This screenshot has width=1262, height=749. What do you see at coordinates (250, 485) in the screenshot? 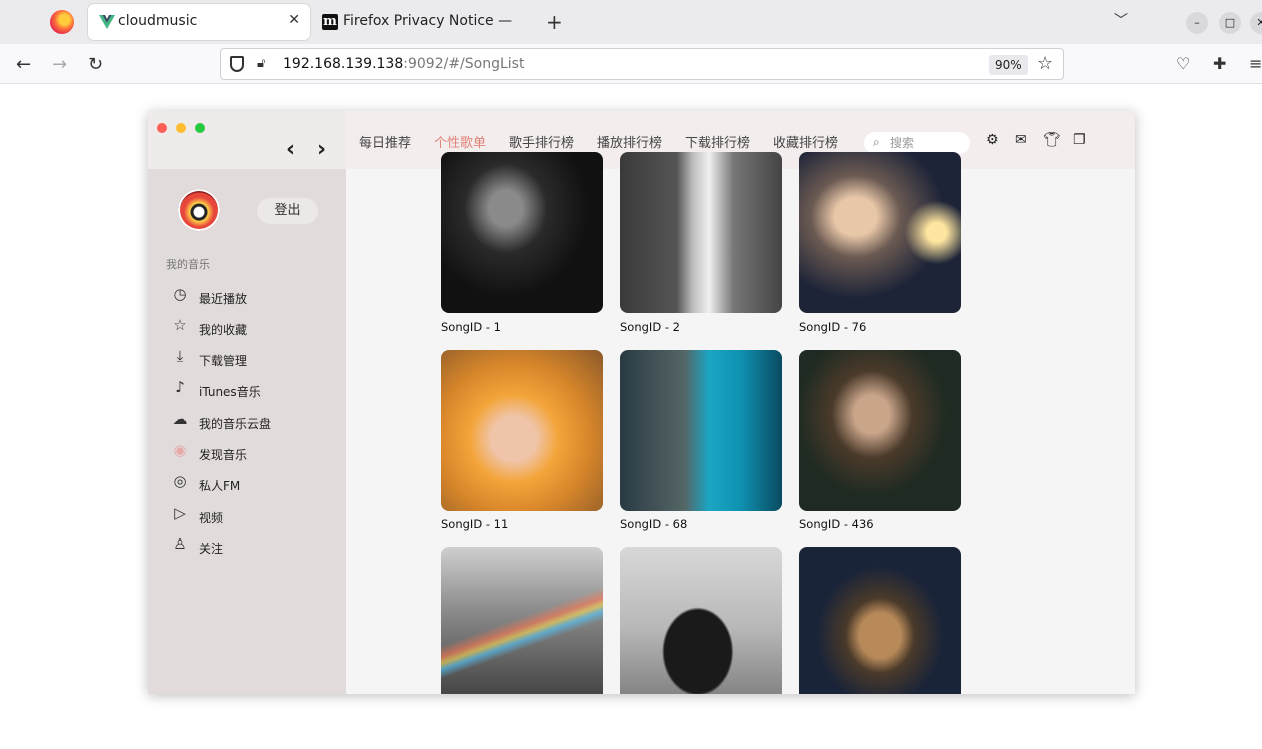
I see `sidebar-item-fm: ◎ 私人FM` at bounding box center [250, 485].